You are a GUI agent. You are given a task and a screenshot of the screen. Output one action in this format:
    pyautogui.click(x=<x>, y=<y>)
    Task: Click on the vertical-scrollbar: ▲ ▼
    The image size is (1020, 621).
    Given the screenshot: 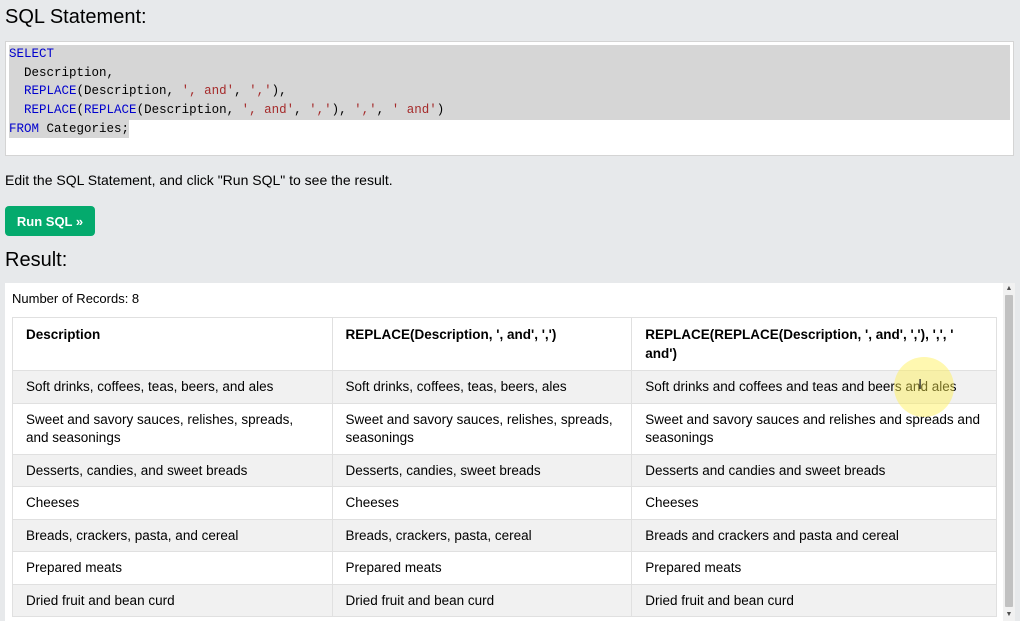 What is the action you would take?
    pyautogui.click(x=1009, y=452)
    